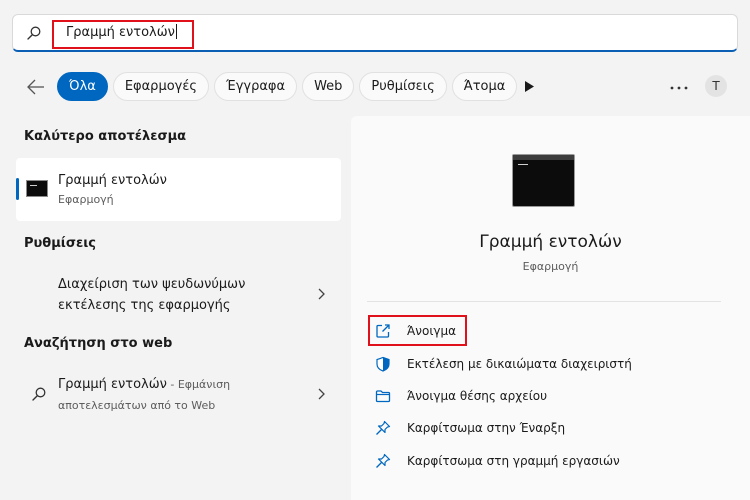 This screenshot has height=500, width=750. What do you see at coordinates (98, 343) in the screenshot?
I see `web-search-heading: Αναζήτηση στο web` at bounding box center [98, 343].